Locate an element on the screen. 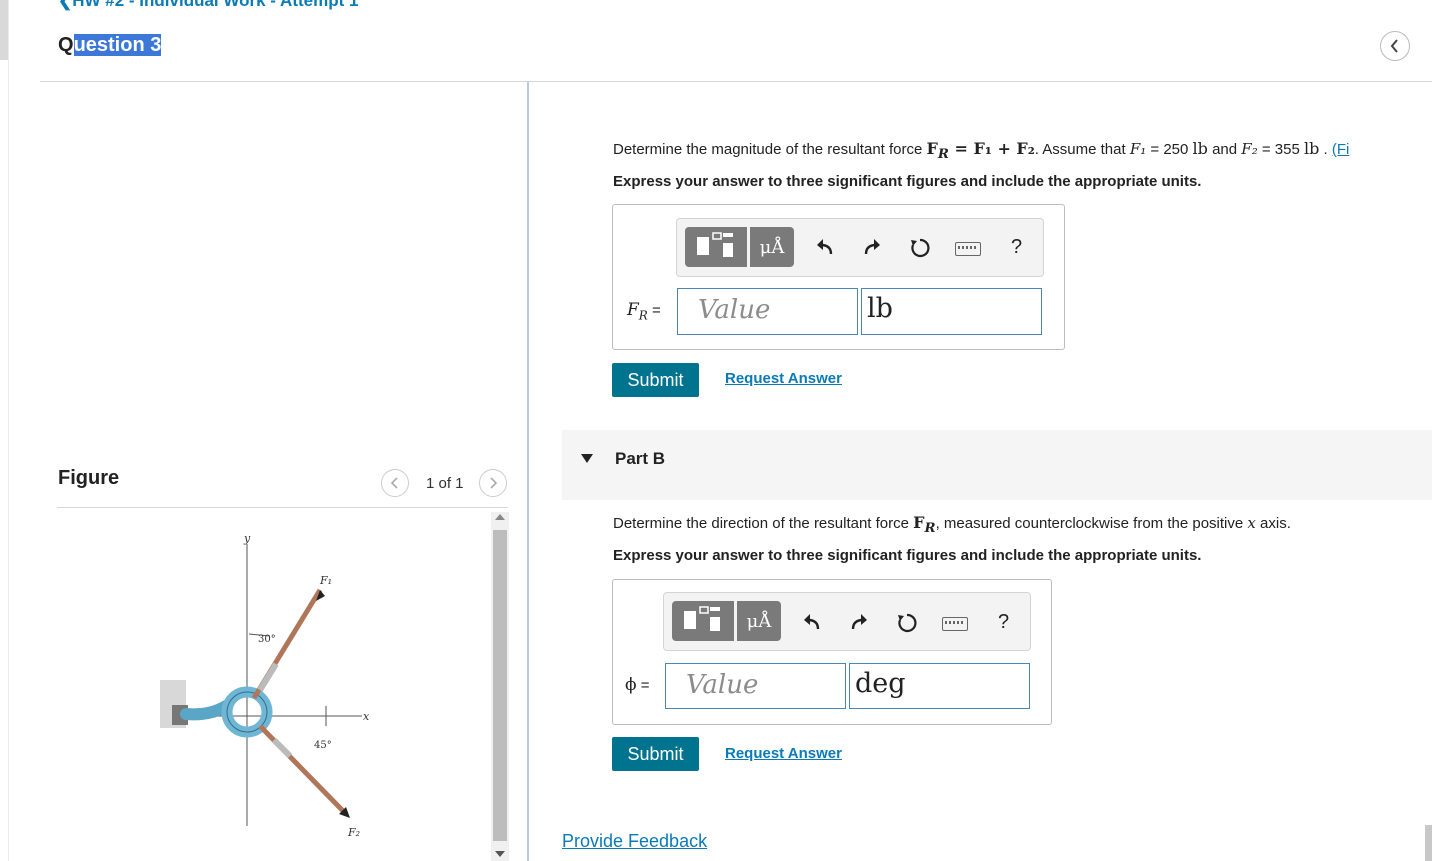 This screenshot has height=861, width=1432. prompt-text: . Assume that is located at coordinates (1082, 149).